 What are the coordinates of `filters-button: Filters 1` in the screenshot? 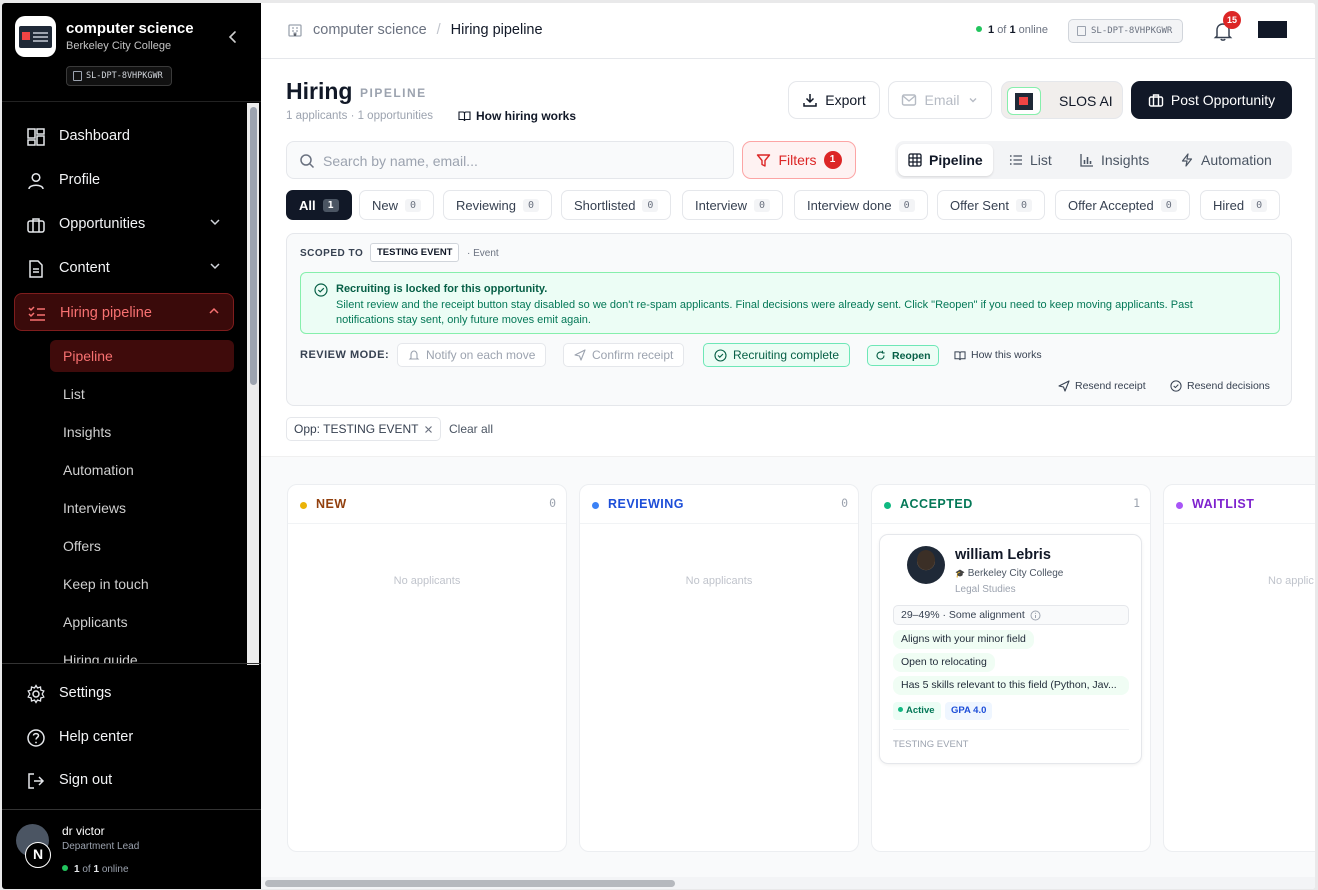 It's located at (799, 160).